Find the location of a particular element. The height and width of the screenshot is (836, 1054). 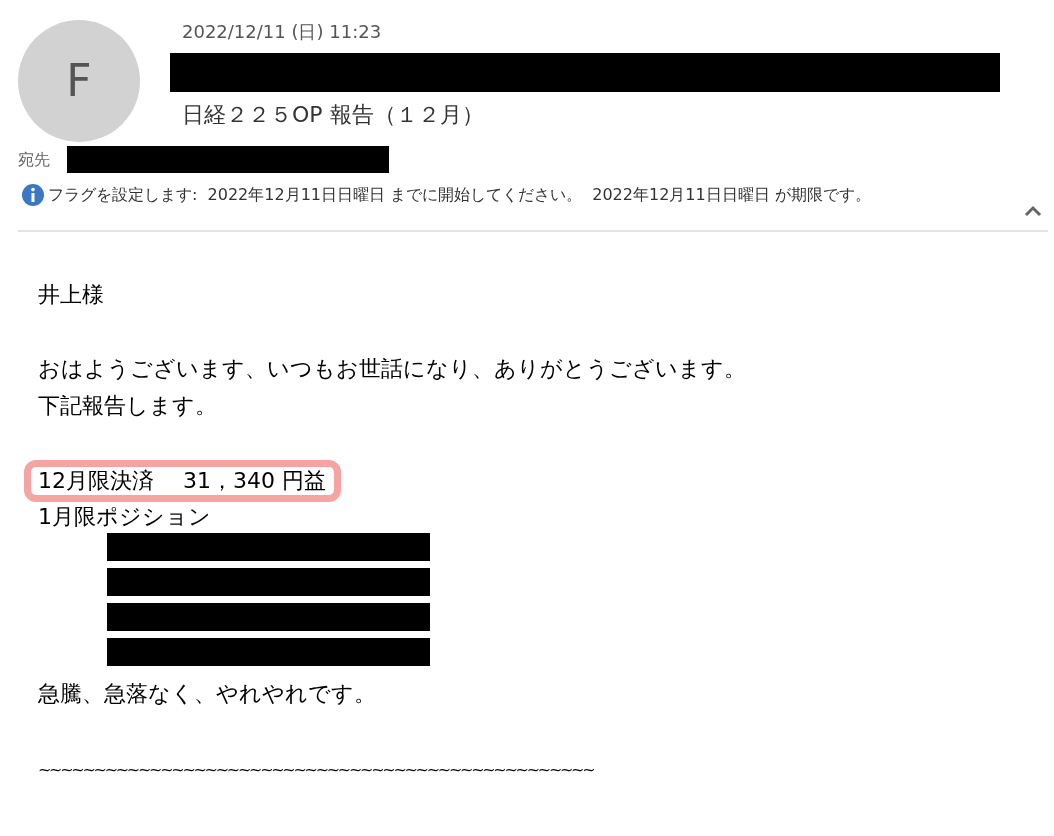

flag-notice: フラグを設定します: 2022年12月11日日曜日 までに開始してください。 2022年12月11日日曜日 が期限です。 is located at coordinates (459, 195).